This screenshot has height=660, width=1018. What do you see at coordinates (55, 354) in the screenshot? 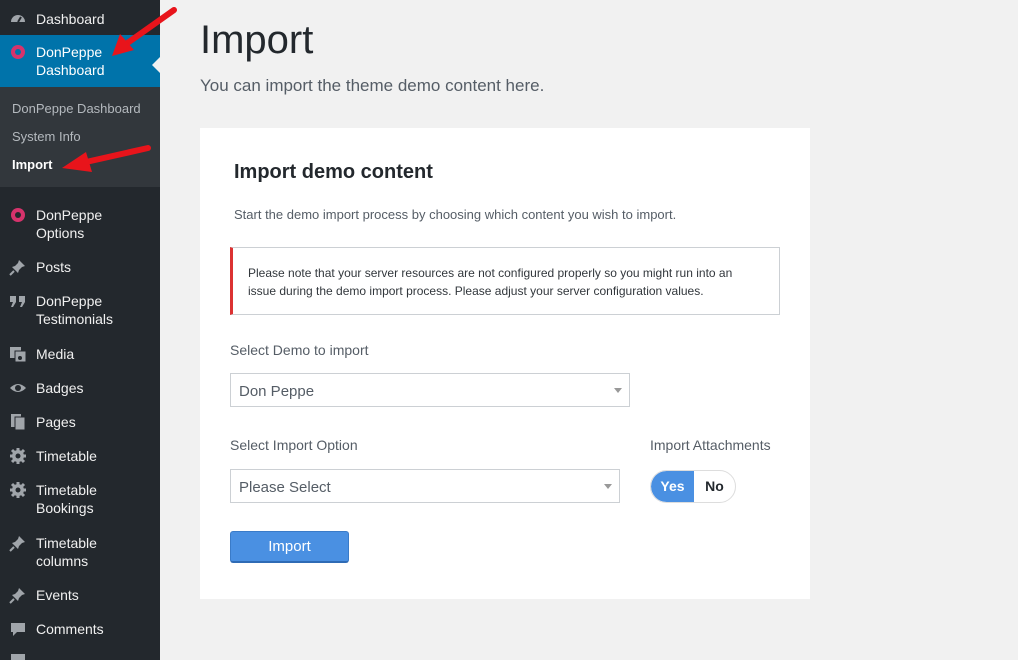
I see `sidebar-item-label: Media` at bounding box center [55, 354].